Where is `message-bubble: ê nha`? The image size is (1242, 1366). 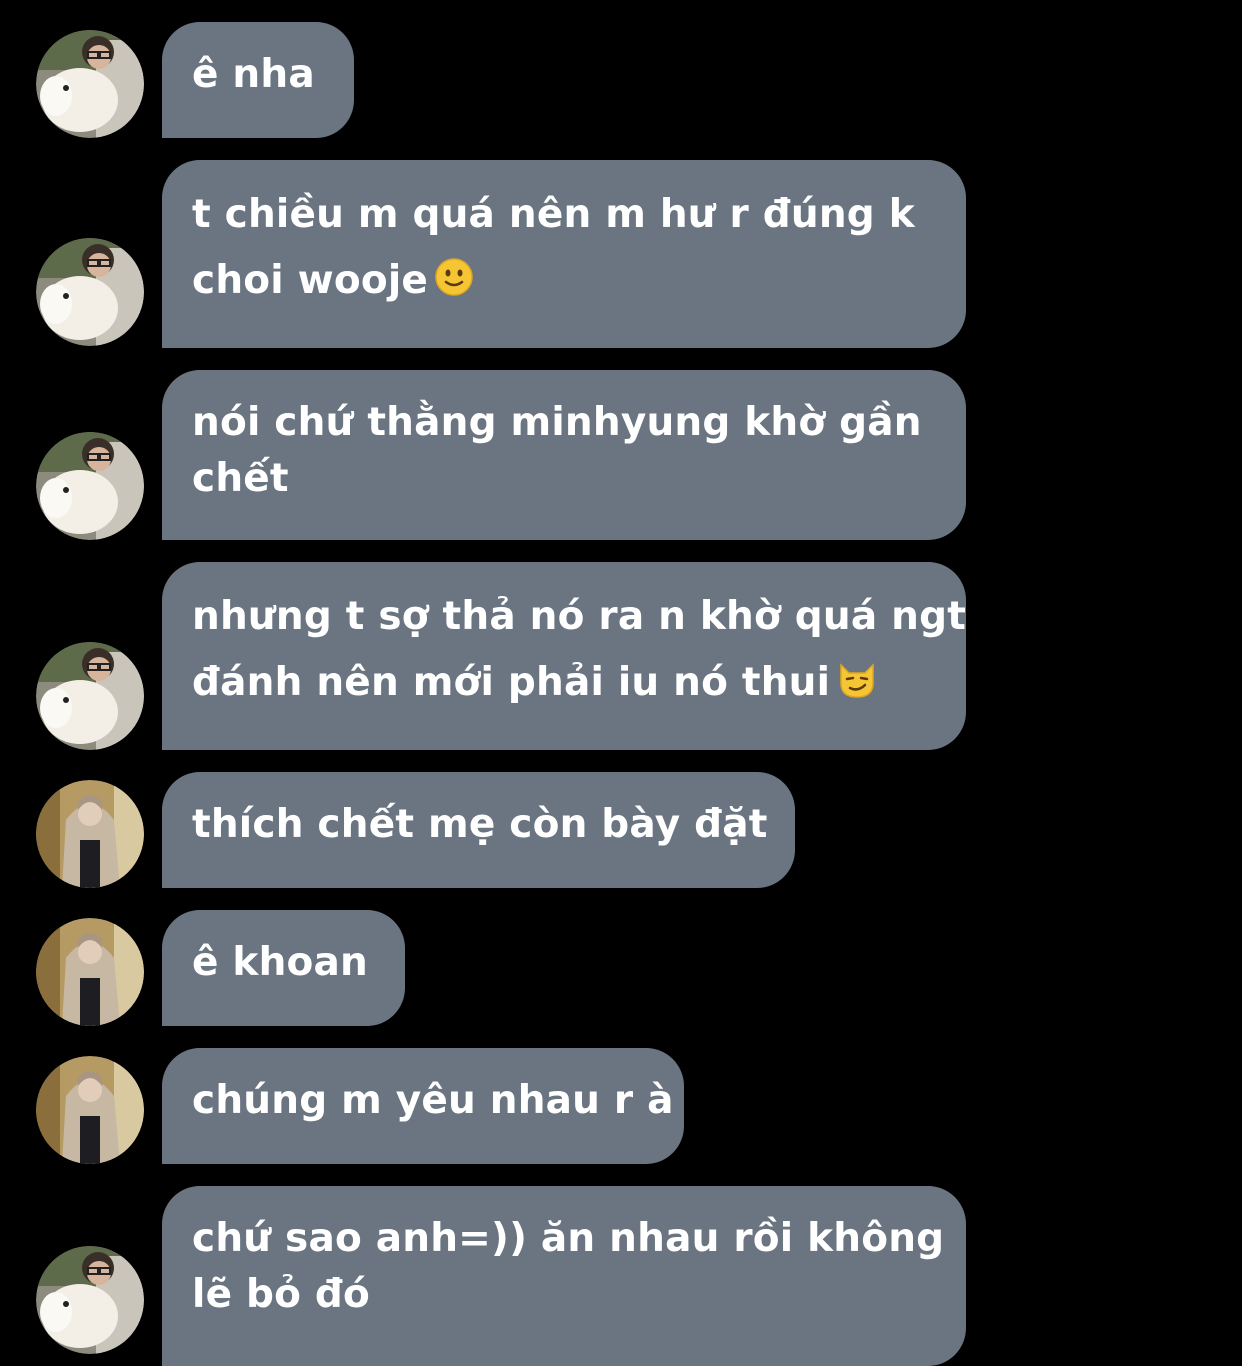 message-bubble: ê nha is located at coordinates (258, 80).